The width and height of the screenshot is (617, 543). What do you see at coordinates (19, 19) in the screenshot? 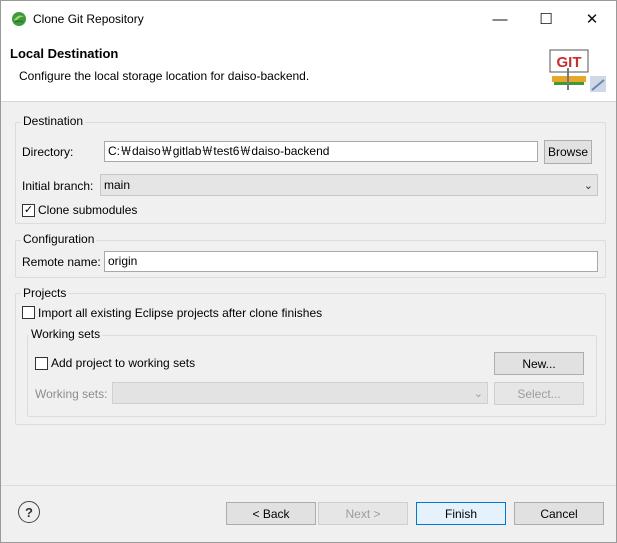
I see `eclipse-app-icon` at bounding box center [19, 19].